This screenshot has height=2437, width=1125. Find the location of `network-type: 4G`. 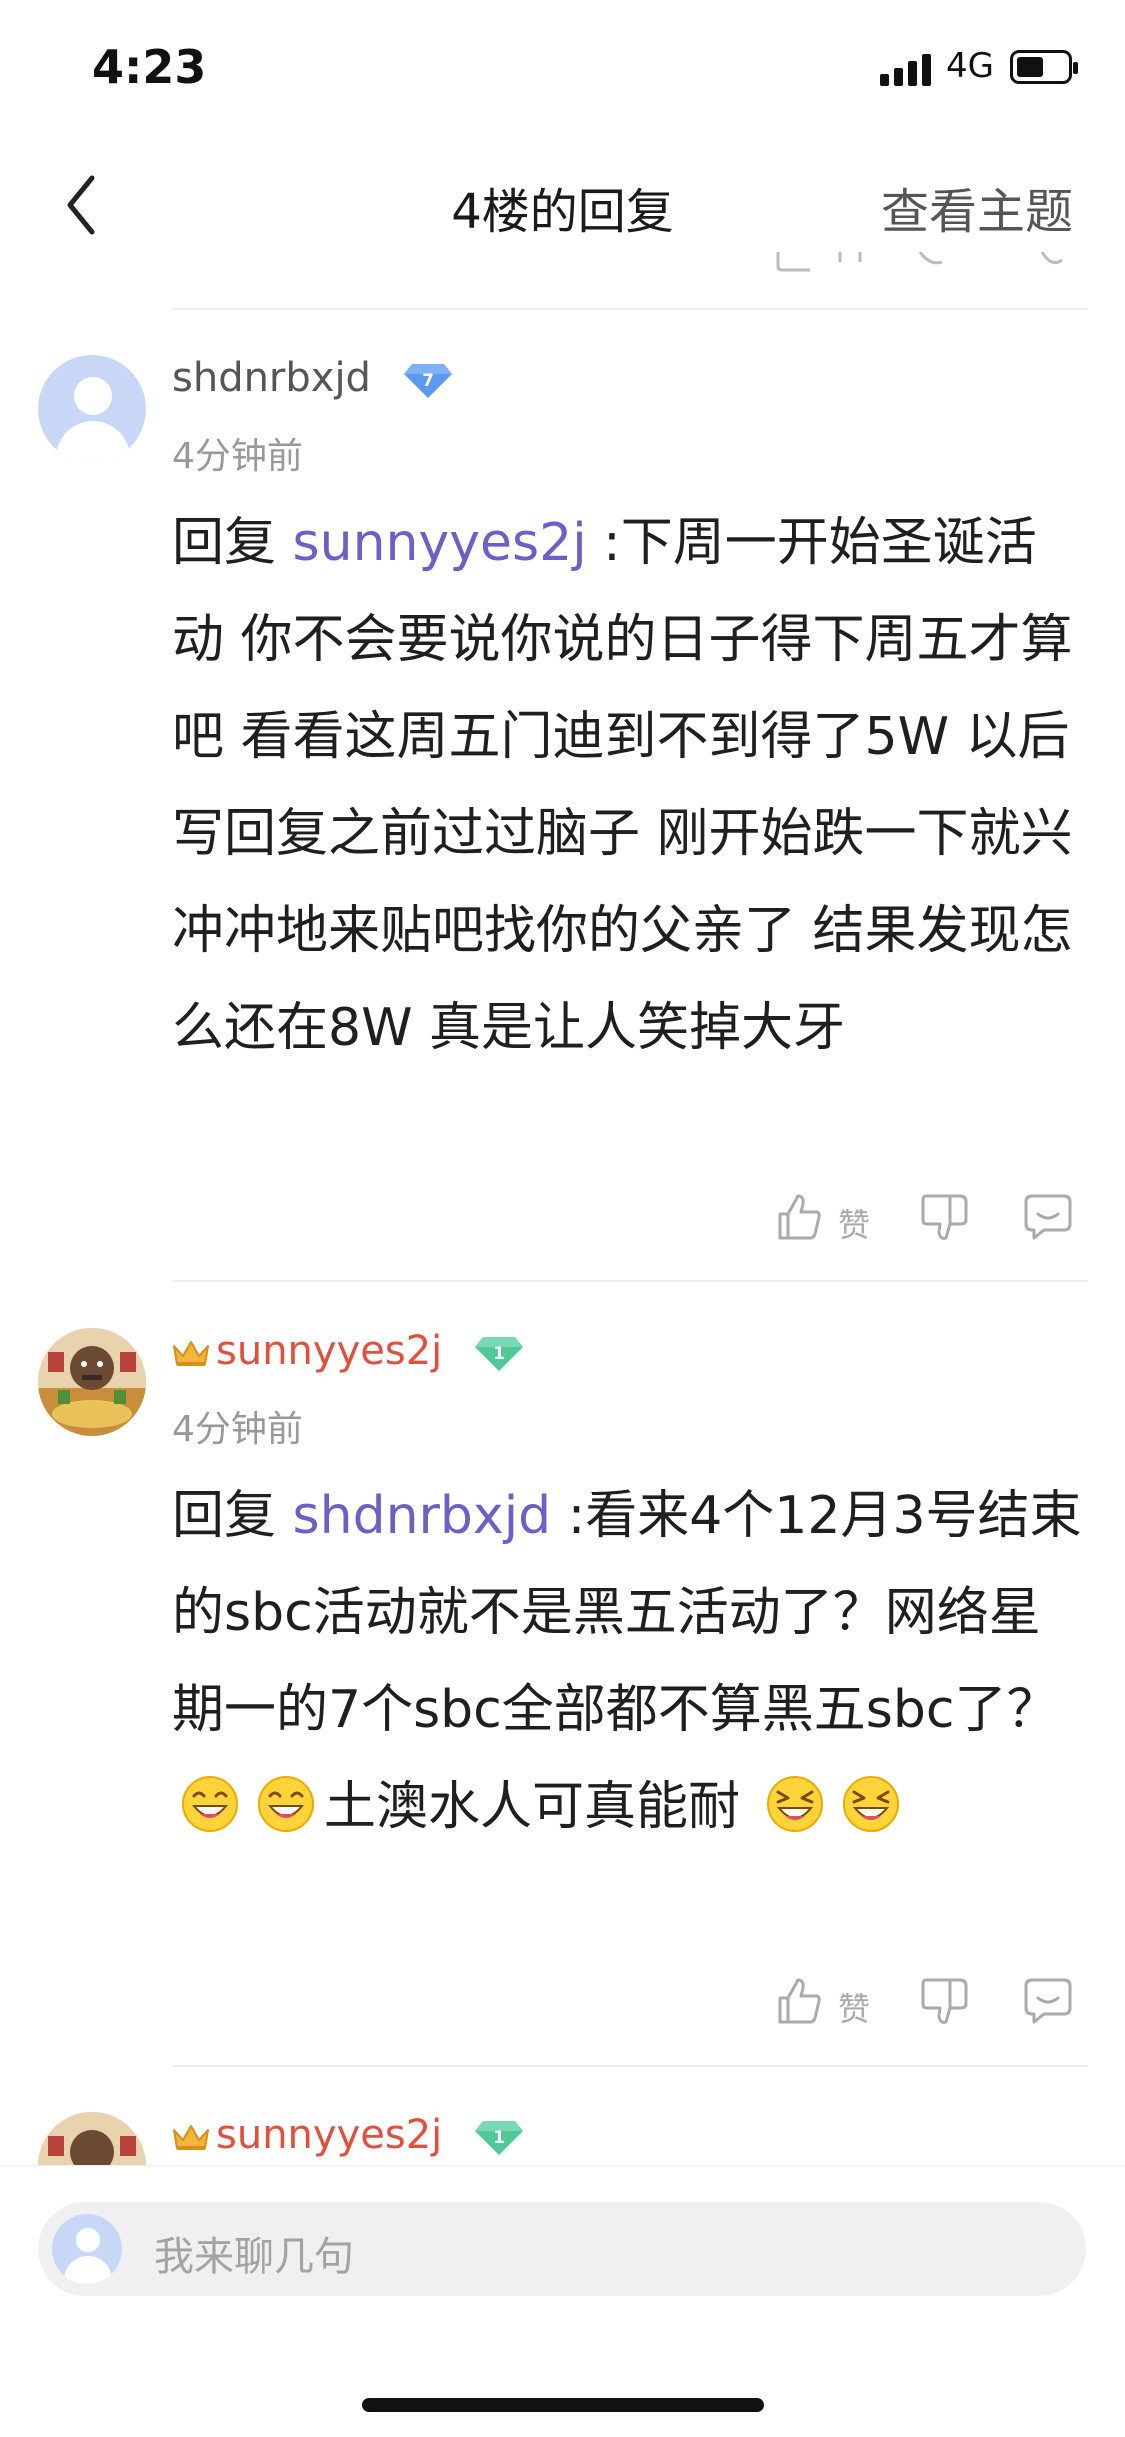

network-type: 4G is located at coordinates (970, 66).